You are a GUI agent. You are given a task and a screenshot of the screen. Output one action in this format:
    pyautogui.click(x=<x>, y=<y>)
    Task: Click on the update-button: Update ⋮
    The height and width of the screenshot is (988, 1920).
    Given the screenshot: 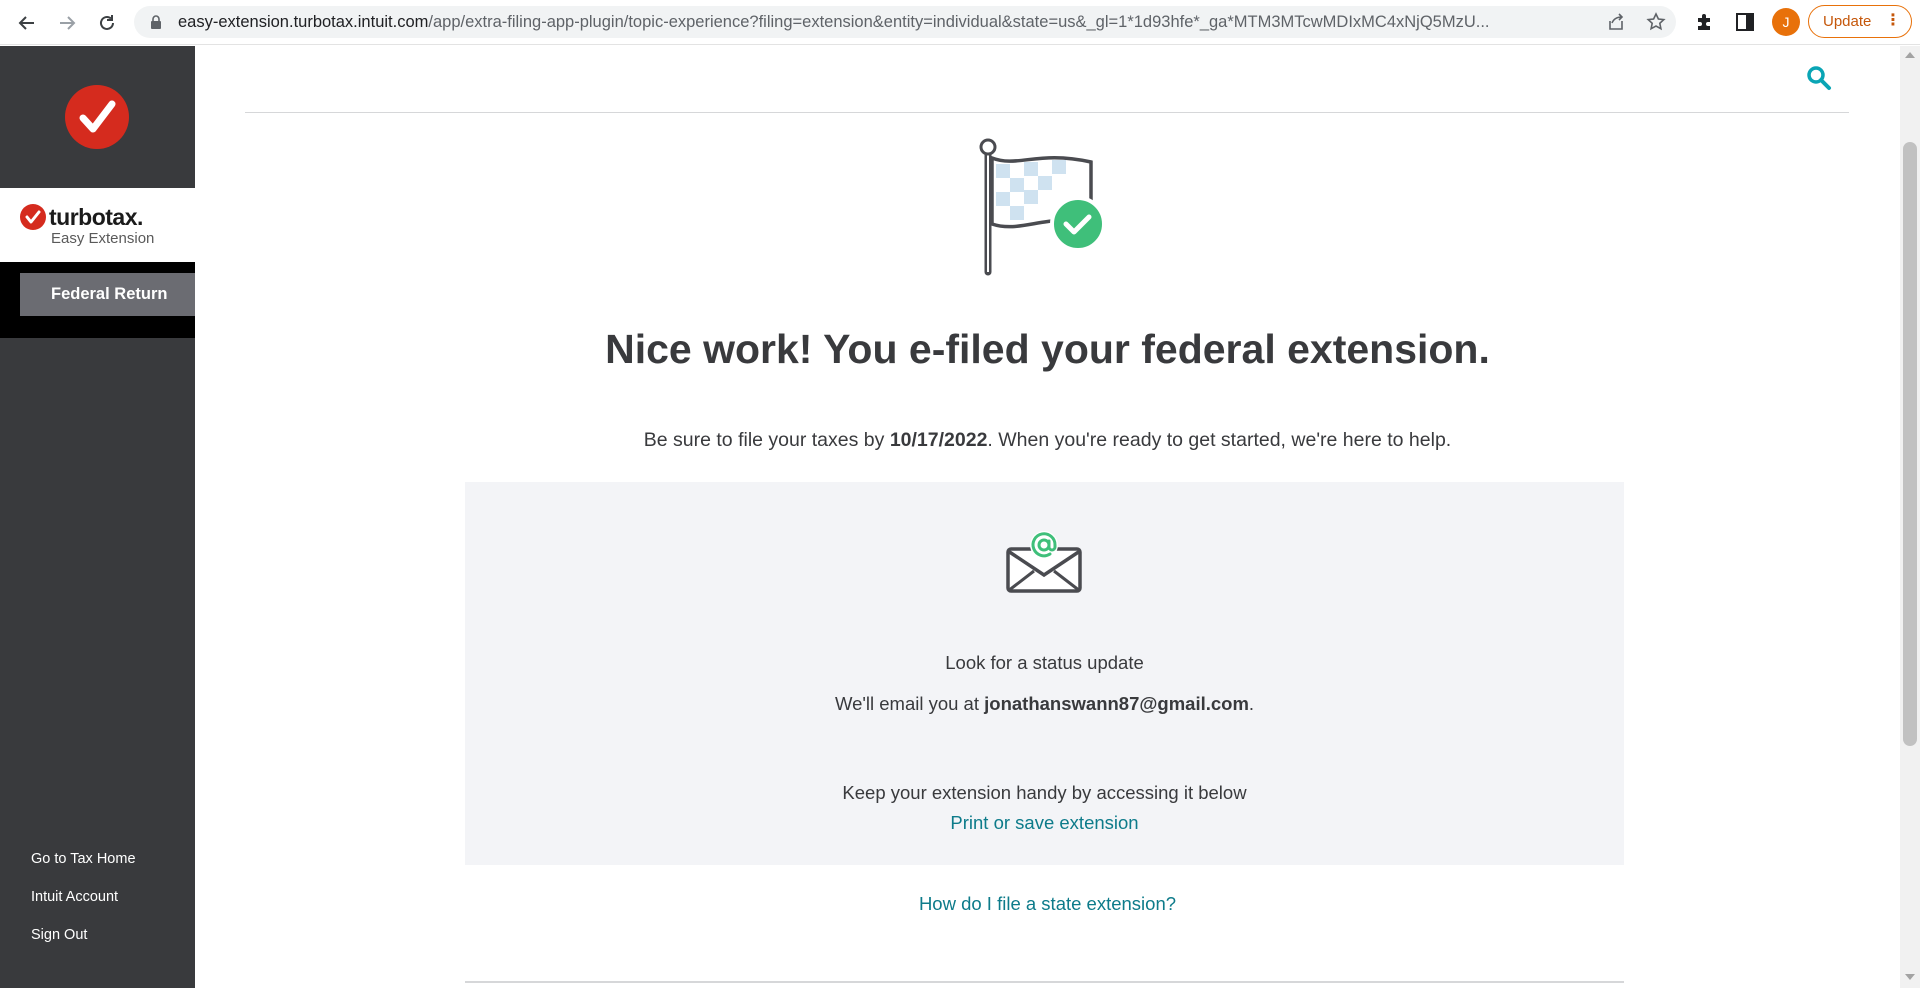 What is the action you would take?
    pyautogui.click(x=1860, y=21)
    